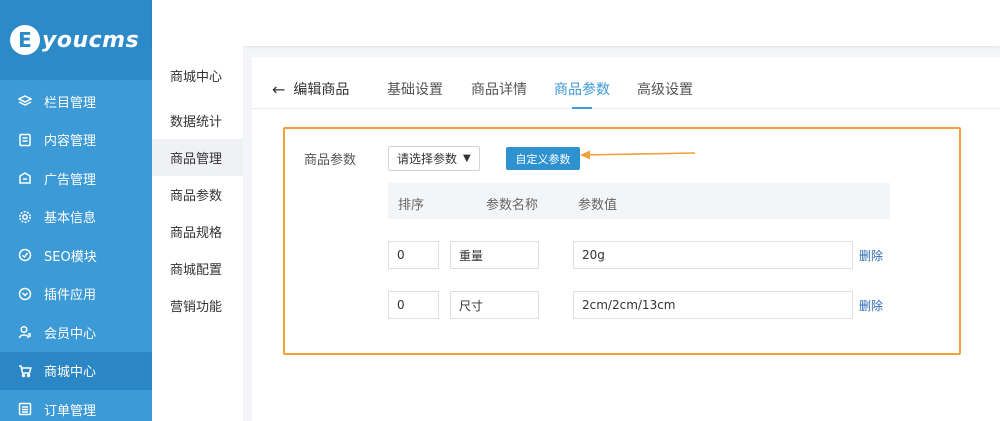 The height and width of the screenshot is (421, 1000). Describe the element at coordinates (494, 255) in the screenshot. I see `row-1-name-input: 重量` at that location.